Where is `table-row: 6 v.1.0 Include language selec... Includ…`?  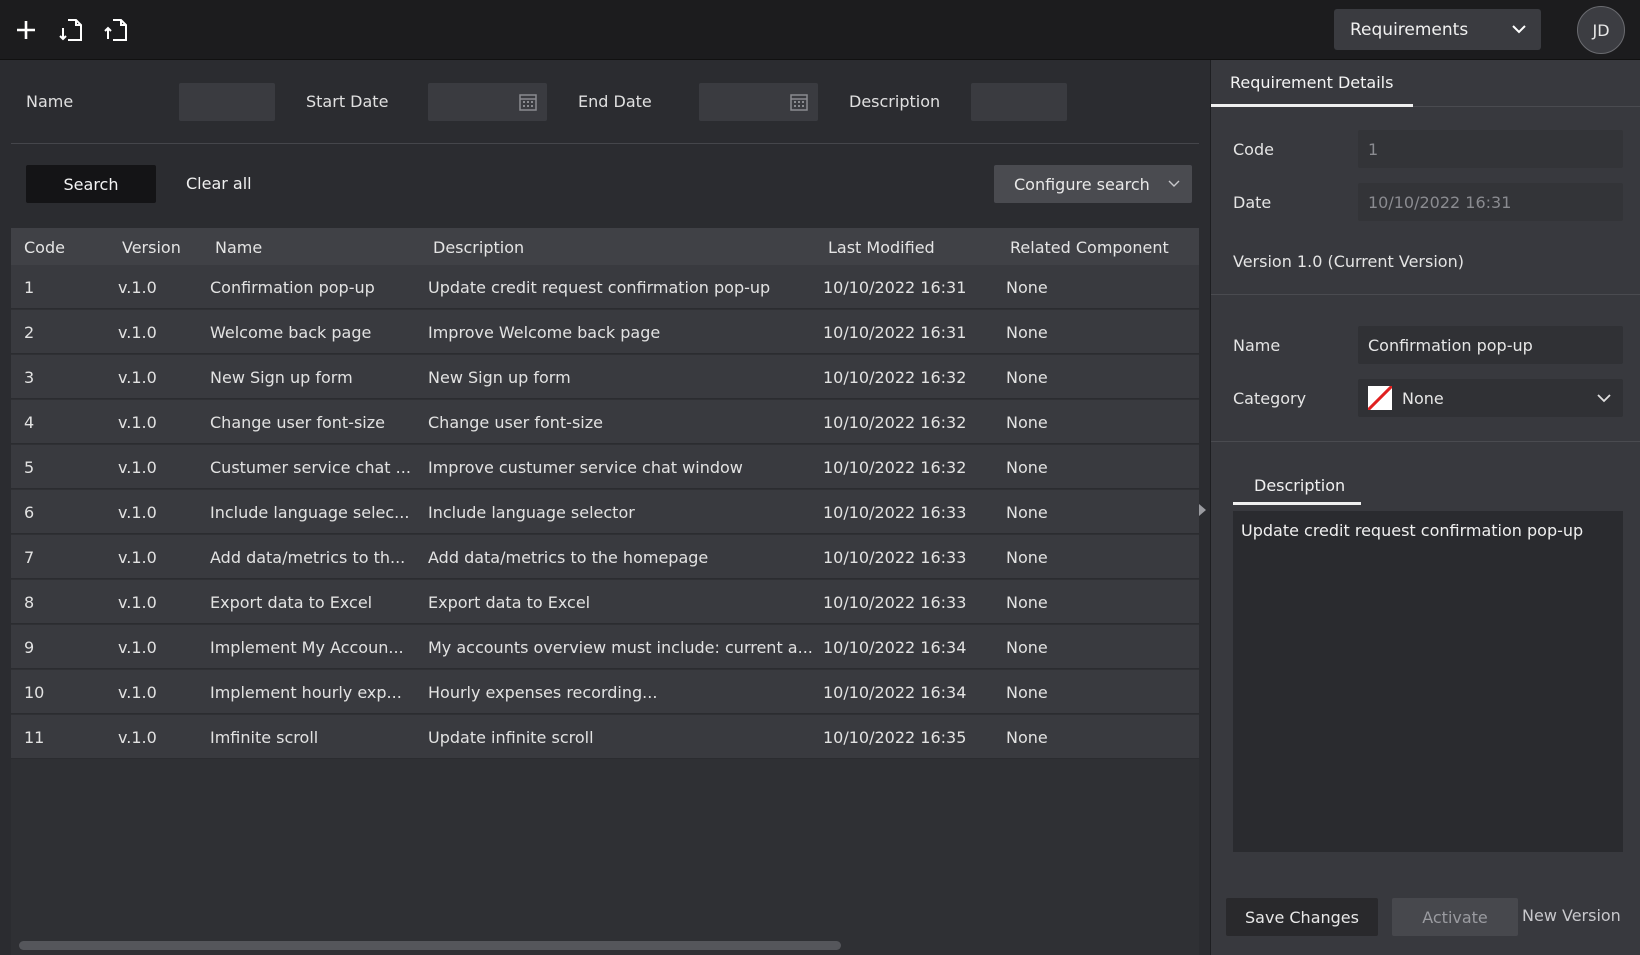 table-row: 6 v.1.0 Include language selec... Includ… is located at coordinates (605, 512).